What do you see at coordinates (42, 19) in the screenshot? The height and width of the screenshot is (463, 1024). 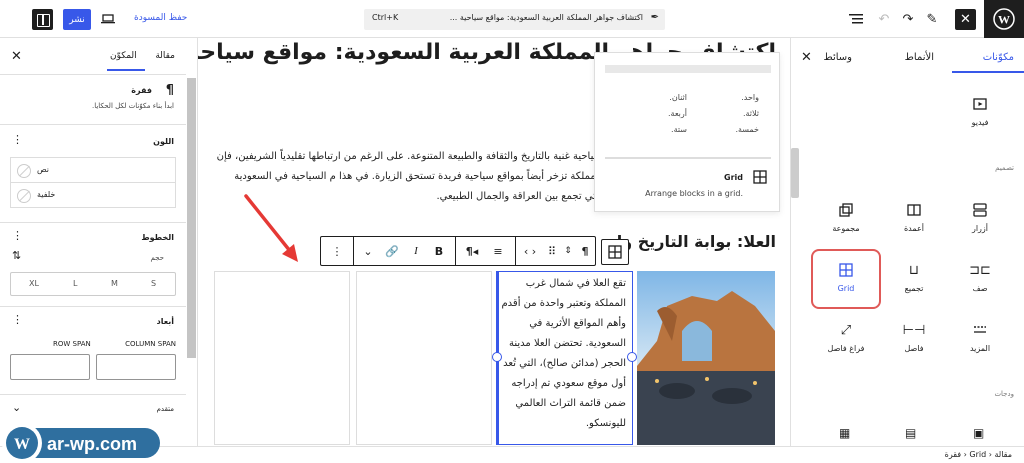 I see `settings-sidebar-toggle` at bounding box center [42, 19].